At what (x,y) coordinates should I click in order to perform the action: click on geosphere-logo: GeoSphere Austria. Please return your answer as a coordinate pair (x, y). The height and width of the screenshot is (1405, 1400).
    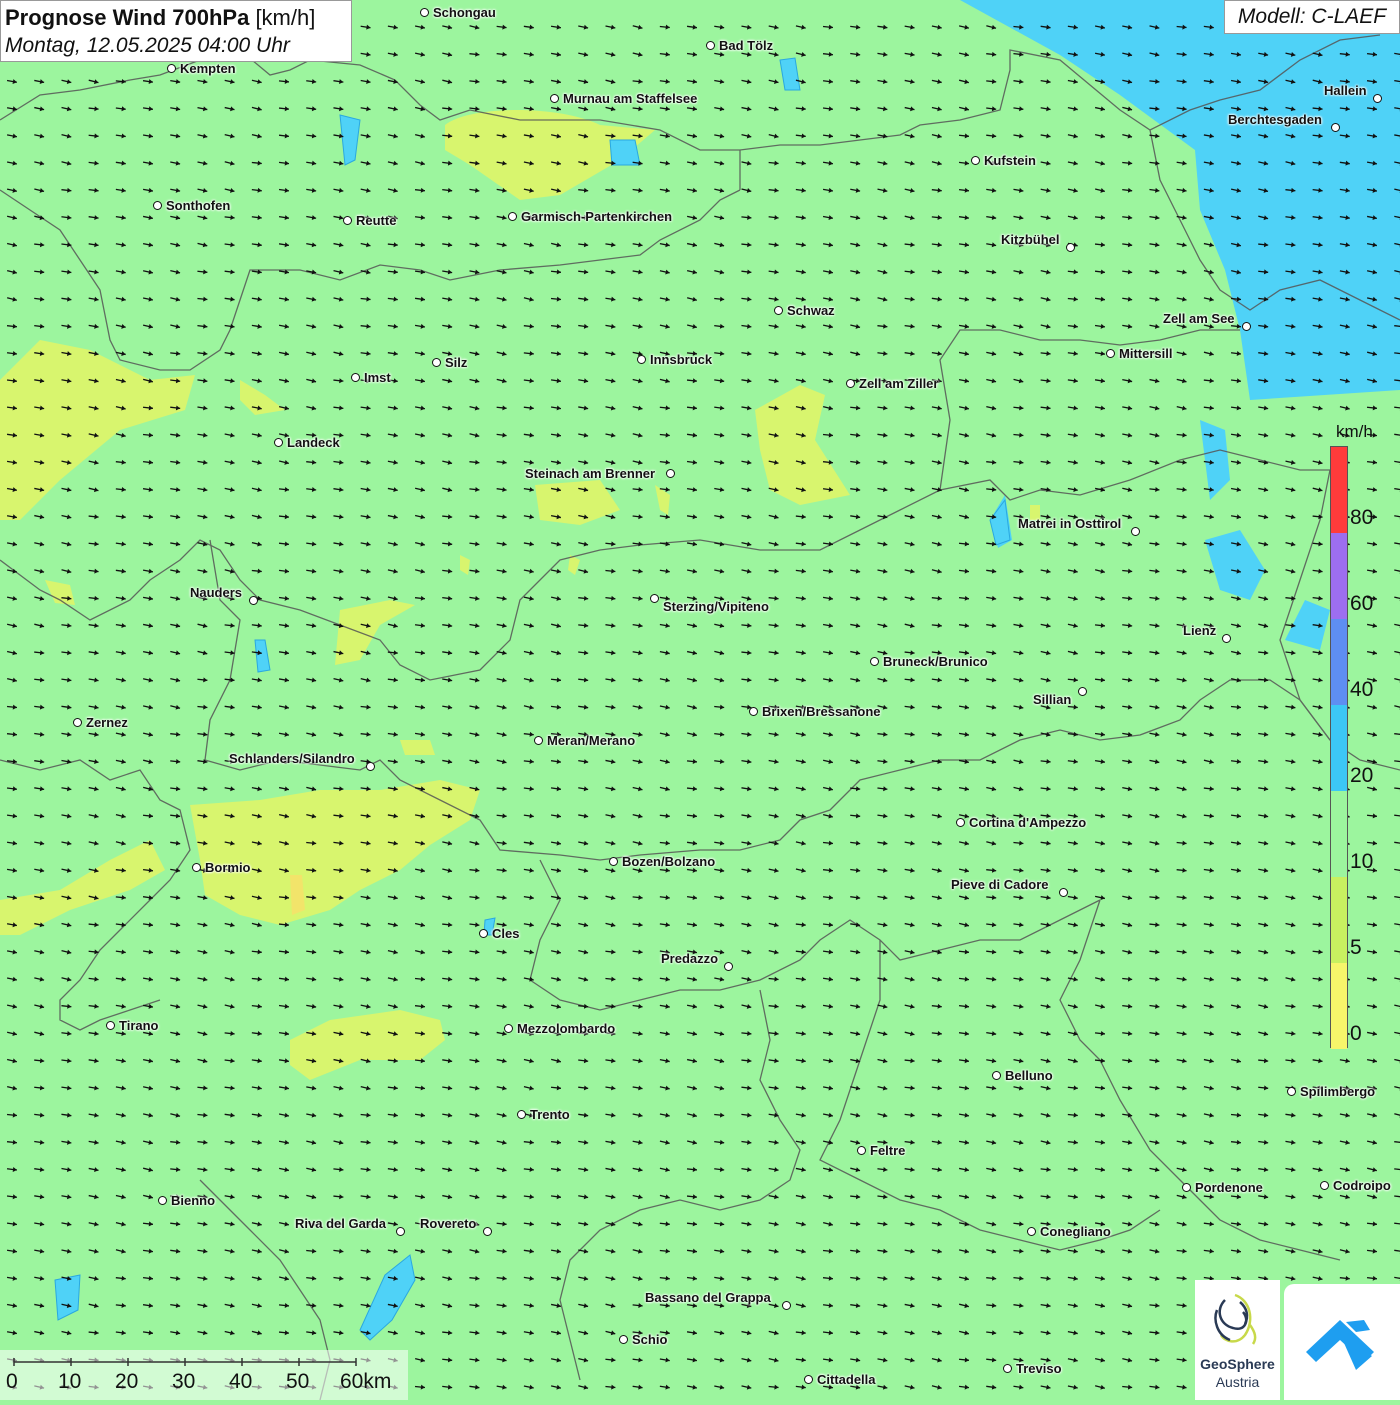
    Looking at the image, I should click on (1237, 1340).